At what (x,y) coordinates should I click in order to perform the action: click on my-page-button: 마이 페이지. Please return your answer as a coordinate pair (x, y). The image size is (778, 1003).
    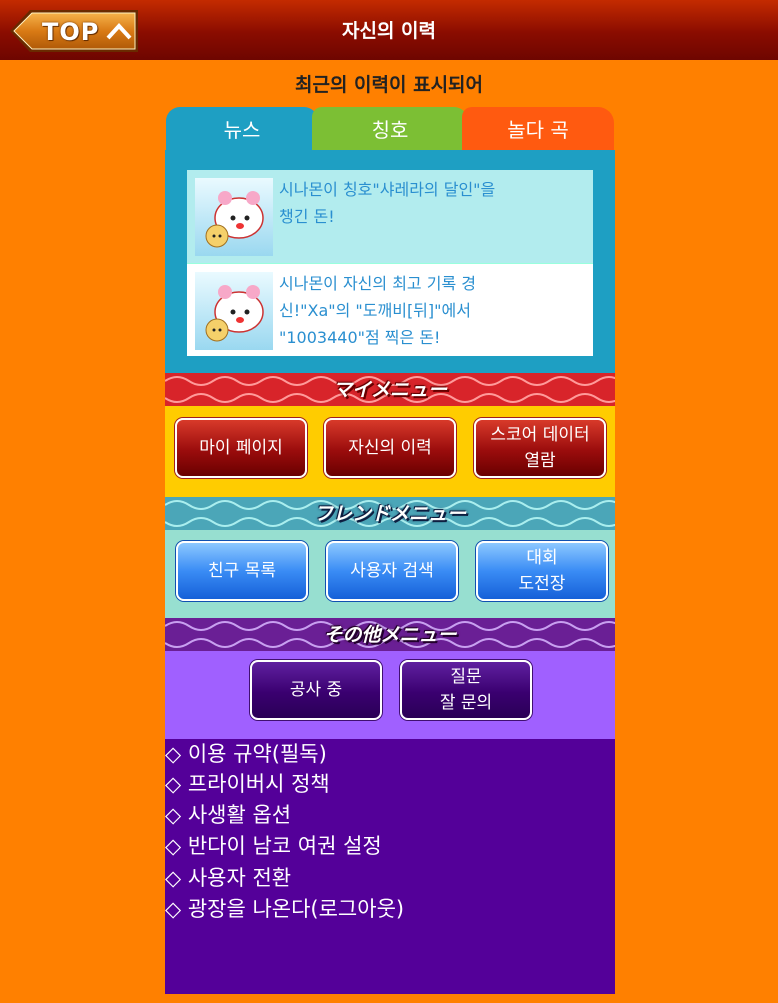
    Looking at the image, I should click on (241, 448).